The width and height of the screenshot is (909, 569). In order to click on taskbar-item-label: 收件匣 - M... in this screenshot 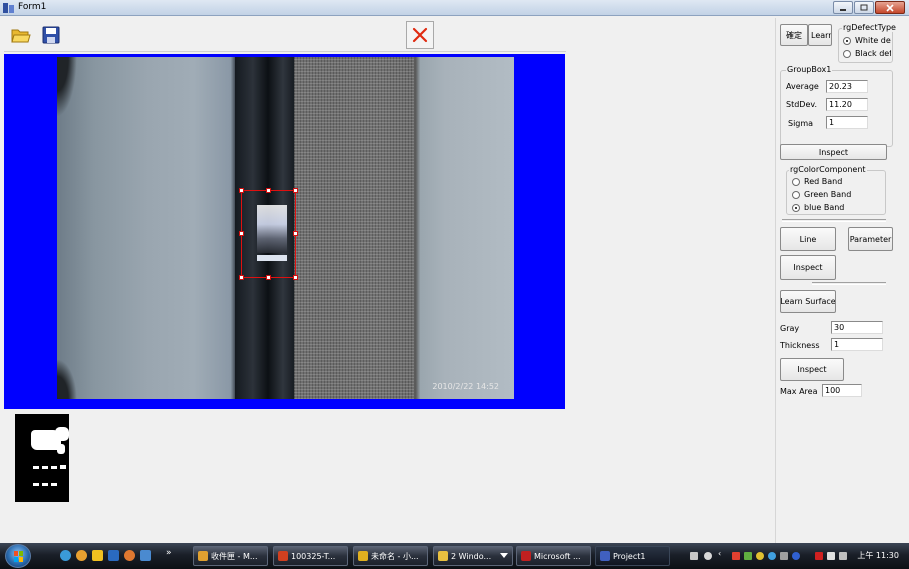, I will do `click(234, 556)`.